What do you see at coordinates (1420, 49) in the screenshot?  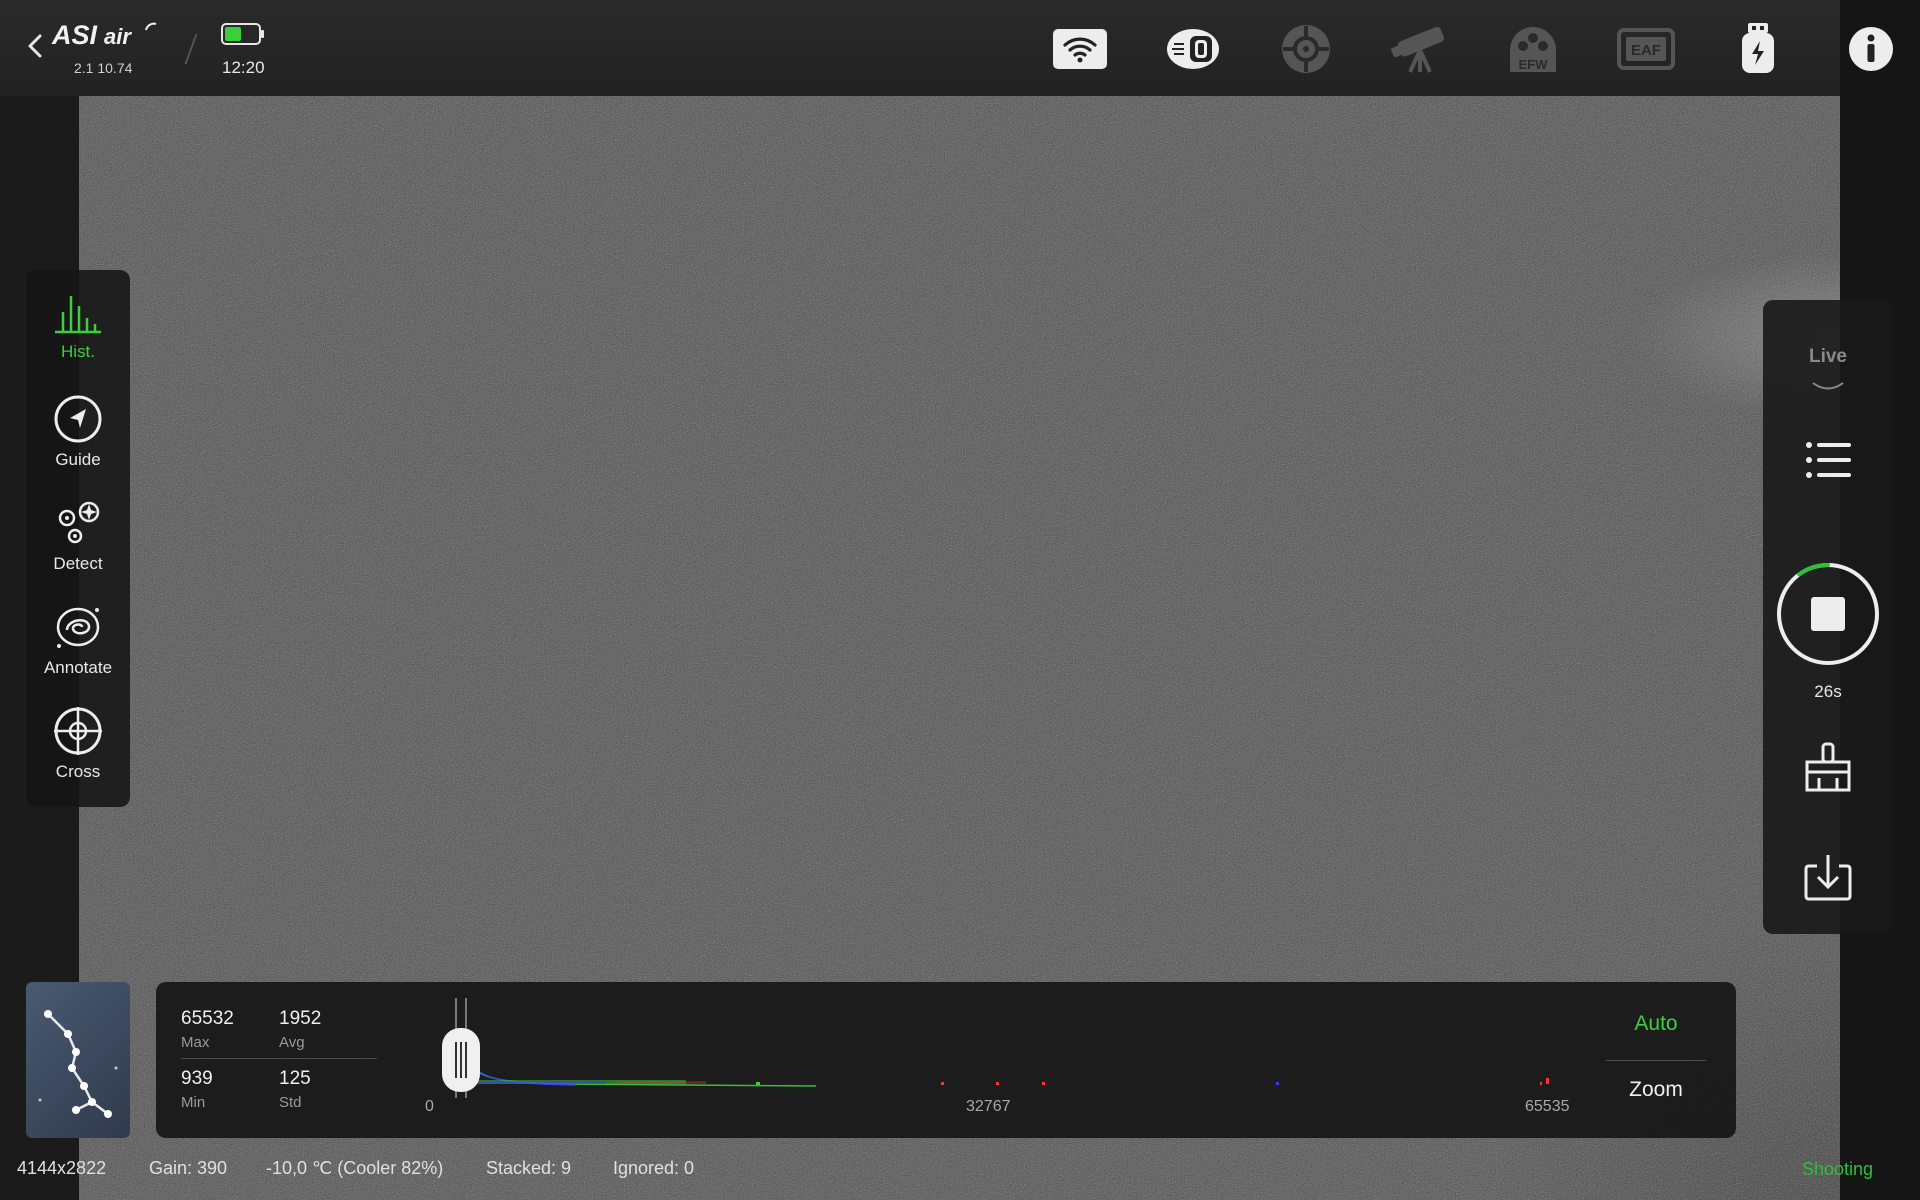 I see `telescope-icon` at bounding box center [1420, 49].